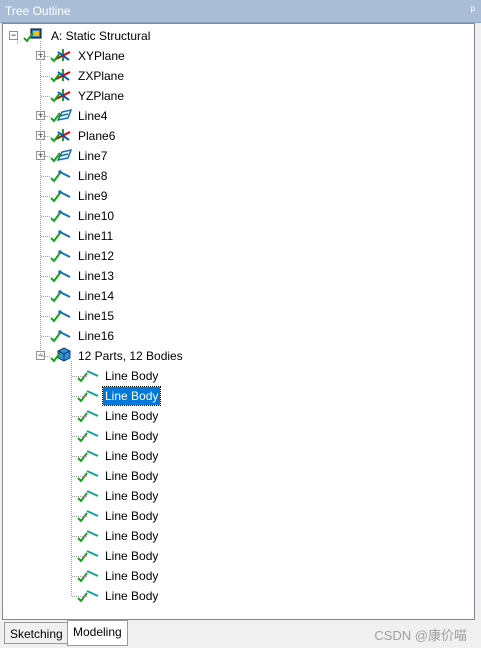 The image size is (481, 648). What do you see at coordinates (34, 36) in the screenshot?
I see `root-icon` at bounding box center [34, 36].